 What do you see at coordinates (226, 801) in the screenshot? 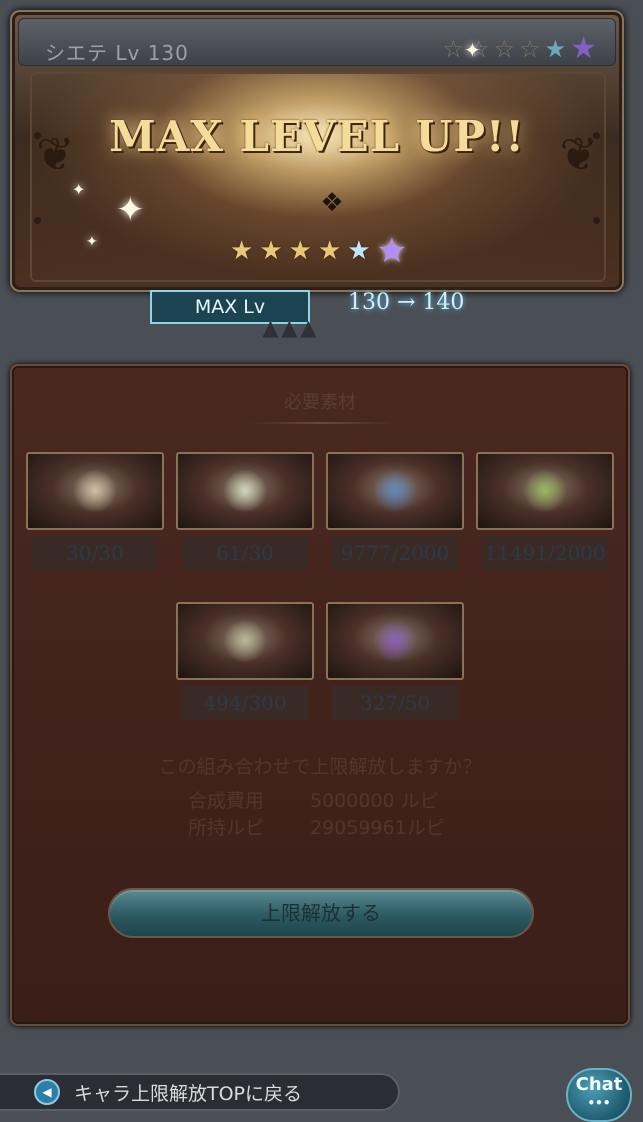
I see `cost-label: 合成費用` at bounding box center [226, 801].